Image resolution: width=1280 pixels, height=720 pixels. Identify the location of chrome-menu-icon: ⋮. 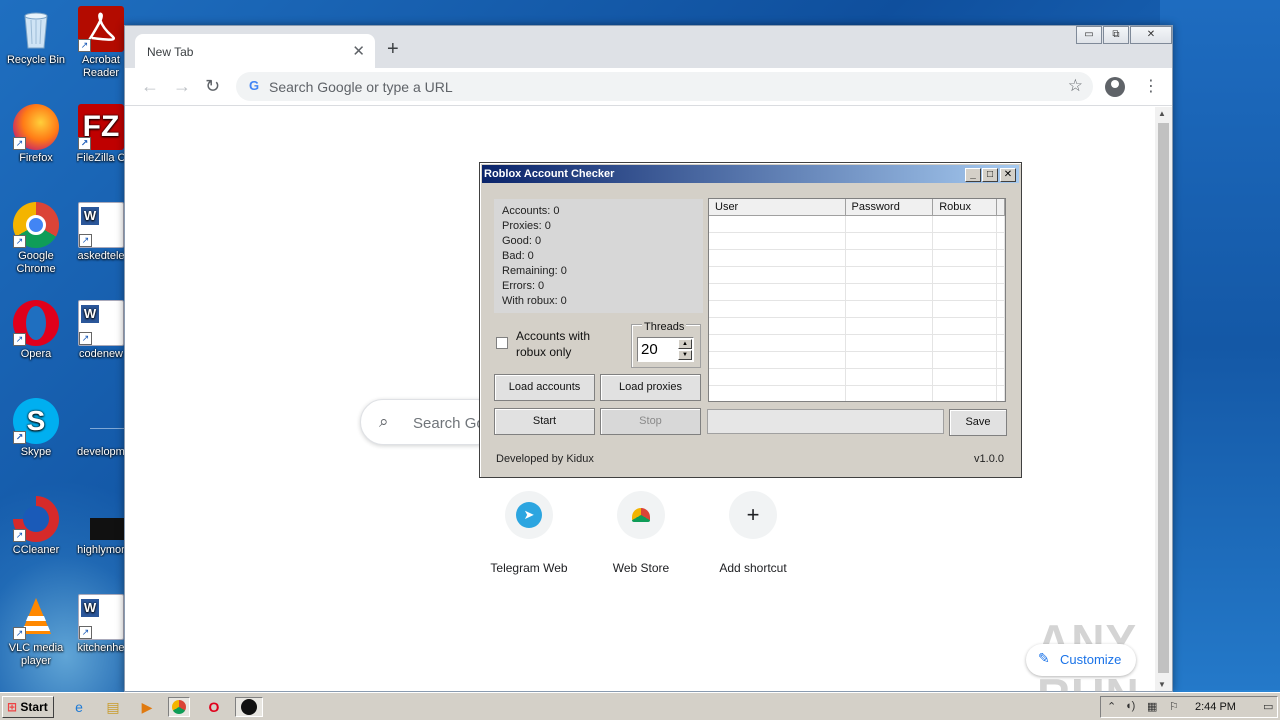
(1151, 86).